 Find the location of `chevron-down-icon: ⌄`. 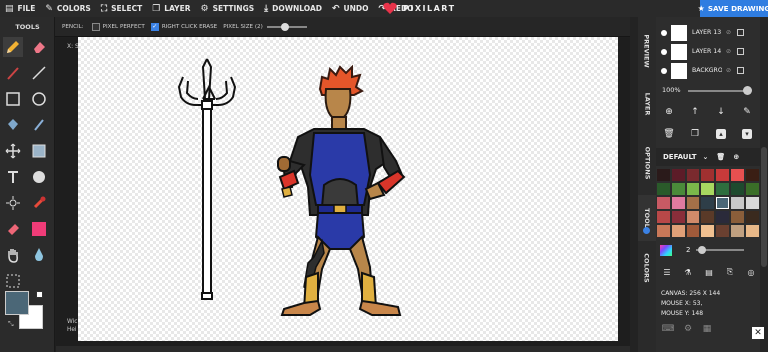

chevron-down-icon: ⌄ is located at coordinates (706, 157).